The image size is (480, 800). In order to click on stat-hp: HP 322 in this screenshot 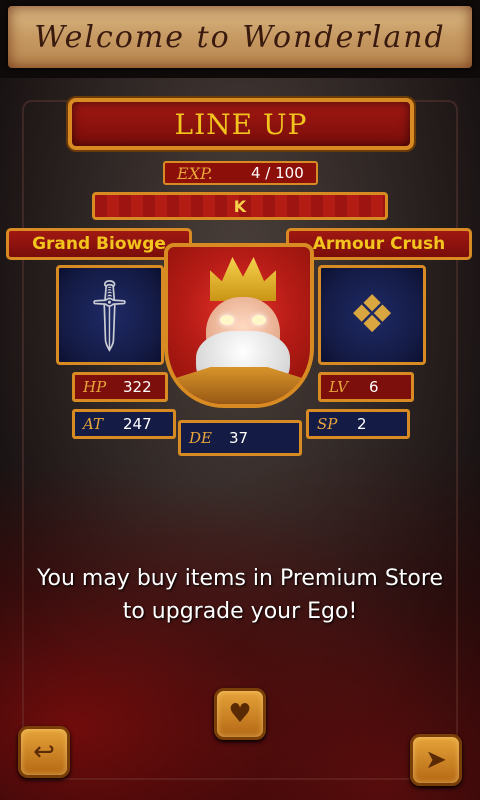, I will do `click(120, 387)`.